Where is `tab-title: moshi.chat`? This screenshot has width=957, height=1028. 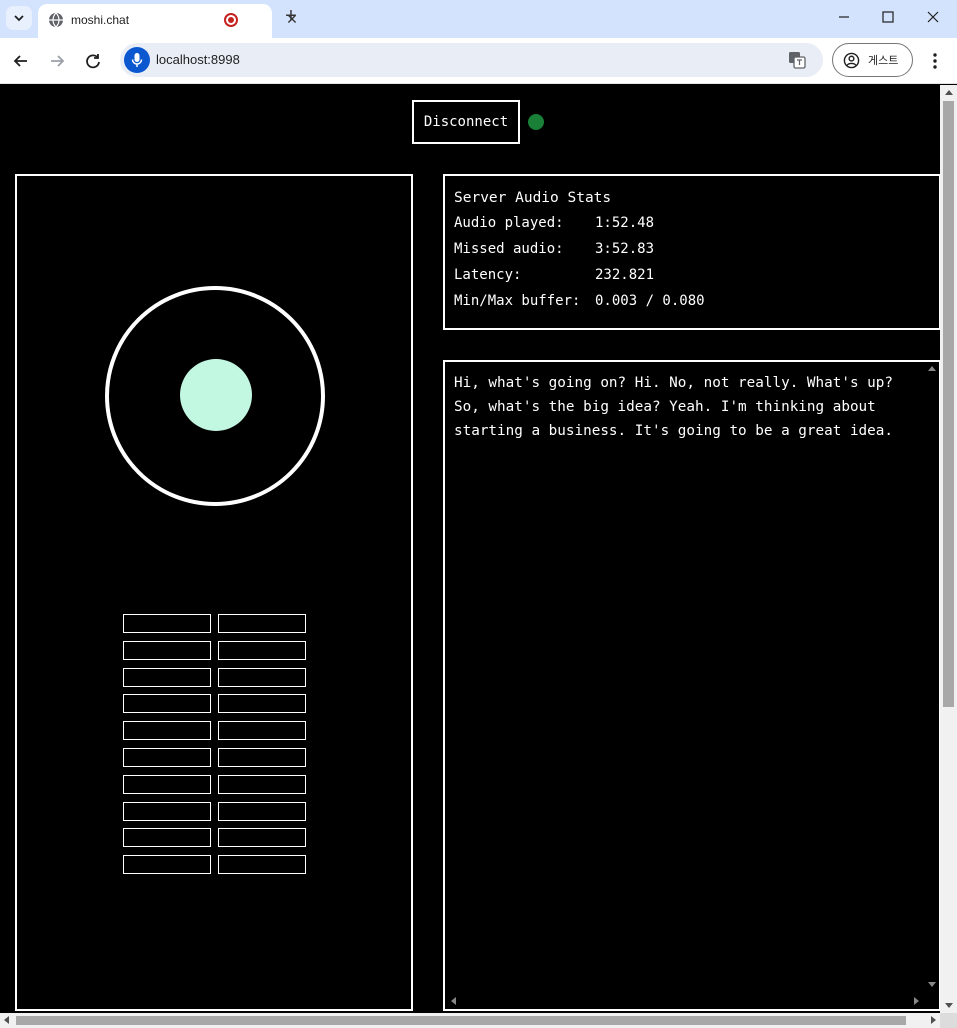 tab-title: moshi.chat is located at coordinates (100, 20).